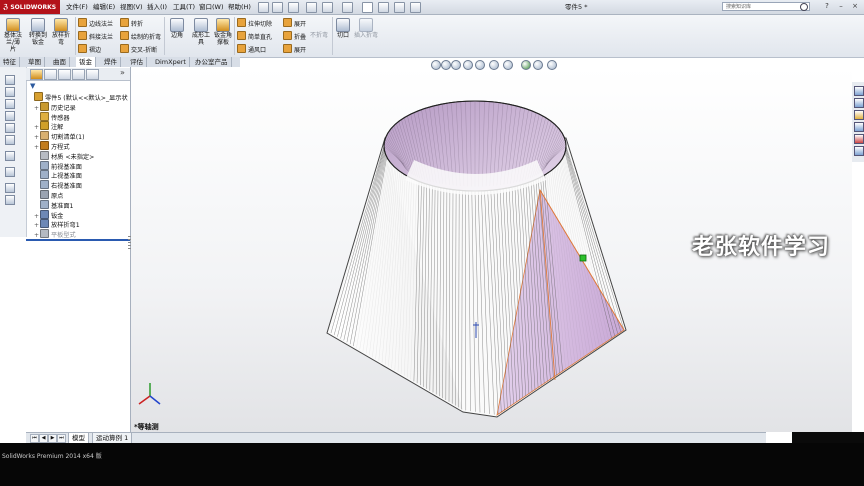 The image size is (864, 486). I want to click on previous-view-icon, so click(456, 65).